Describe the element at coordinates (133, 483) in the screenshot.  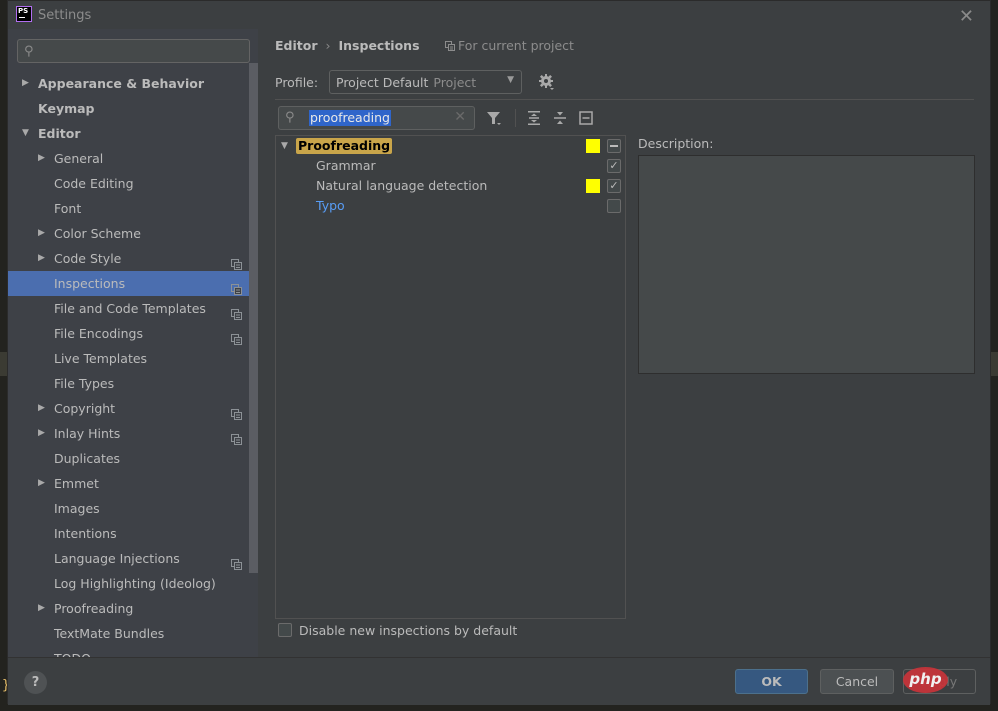
I see `sidebar-item-emmet: ▶ Emmet` at that location.